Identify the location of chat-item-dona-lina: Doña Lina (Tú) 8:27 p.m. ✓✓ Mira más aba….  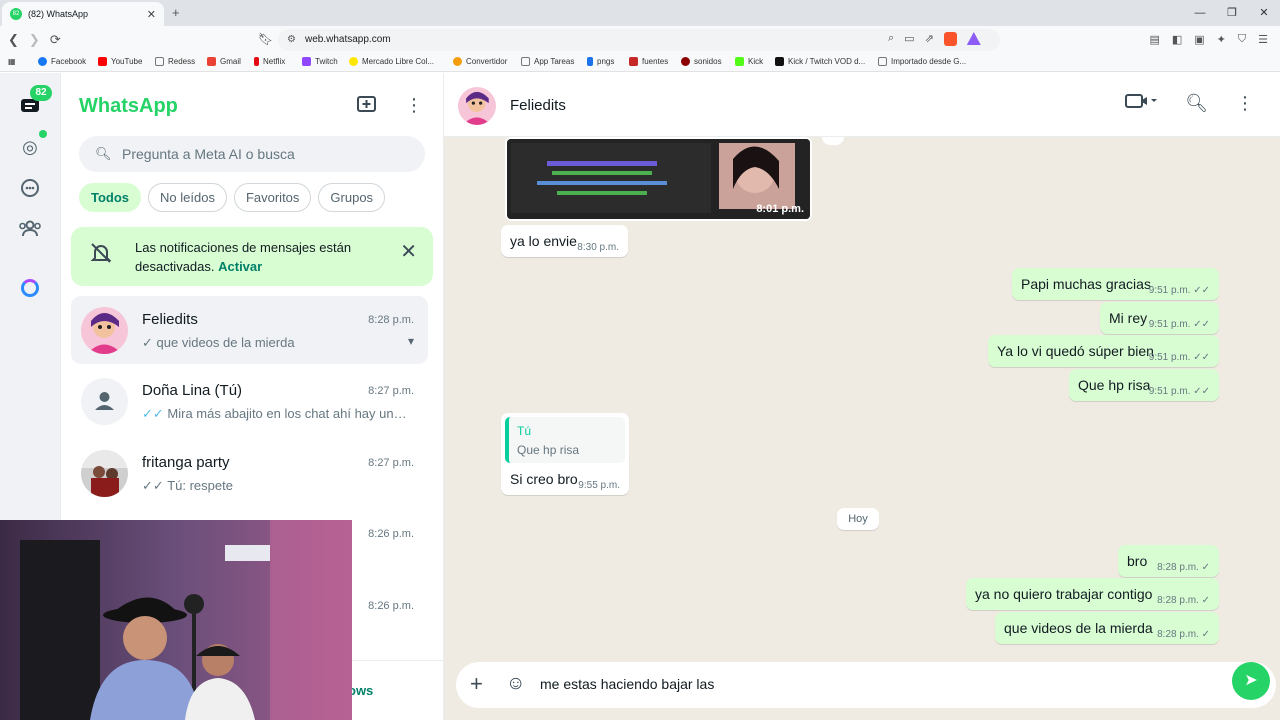
(249, 401).